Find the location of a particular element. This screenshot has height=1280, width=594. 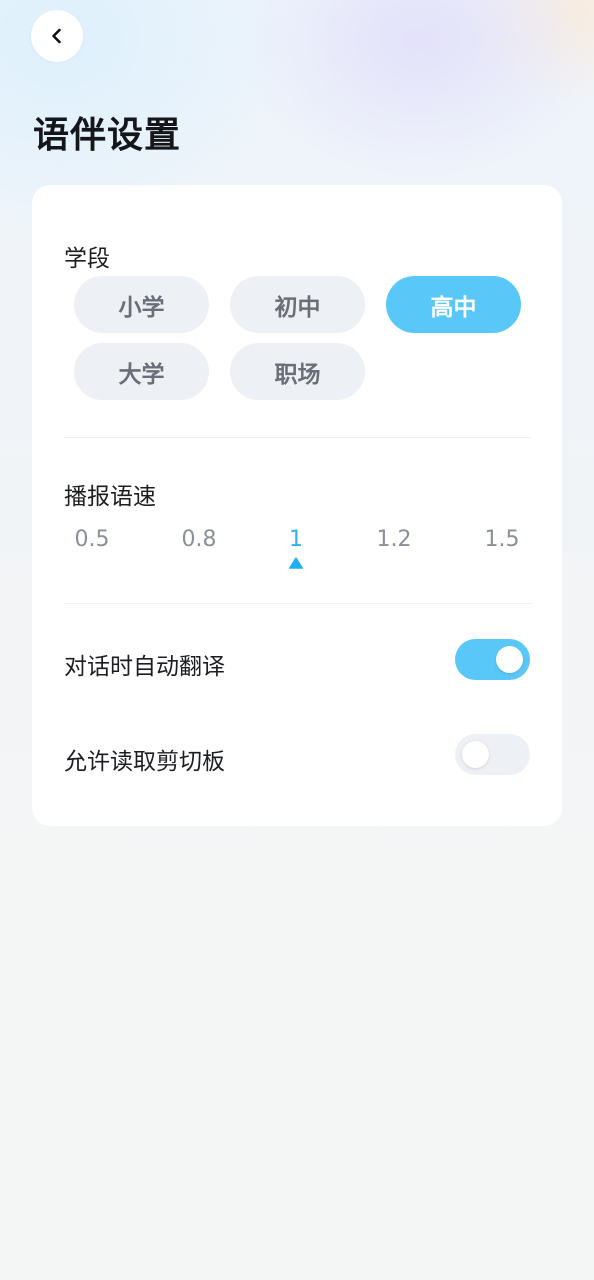

speed-option-1-2: 1.2 is located at coordinates (394, 539).